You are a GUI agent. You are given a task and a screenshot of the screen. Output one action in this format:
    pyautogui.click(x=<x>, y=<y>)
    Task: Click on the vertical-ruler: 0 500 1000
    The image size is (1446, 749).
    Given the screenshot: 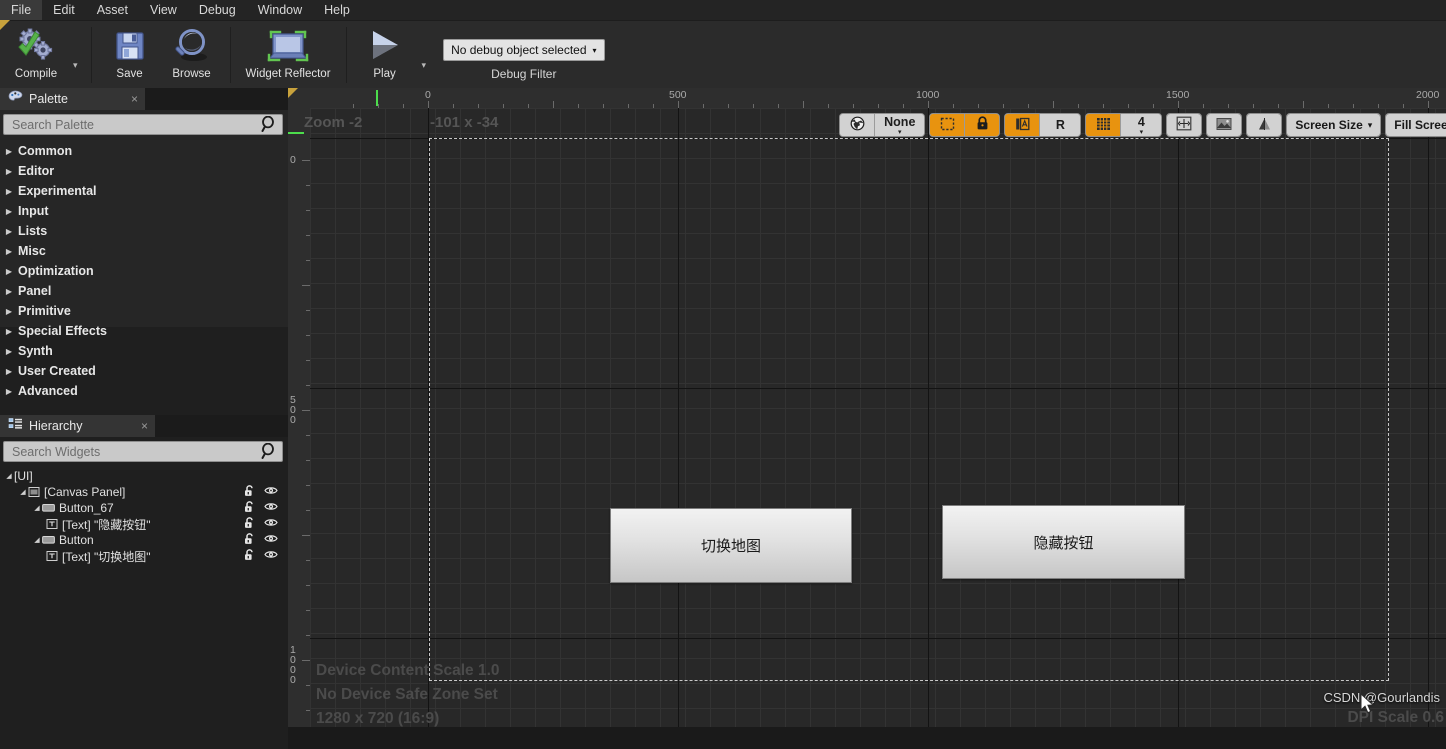 What is the action you would take?
    pyautogui.click(x=299, y=417)
    